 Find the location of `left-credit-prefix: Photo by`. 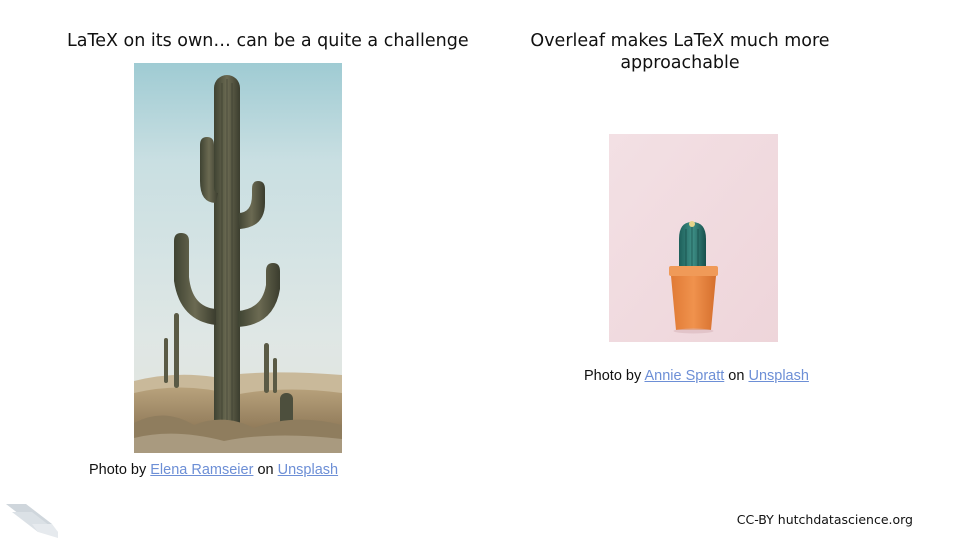

left-credit-prefix: Photo by is located at coordinates (120, 470).